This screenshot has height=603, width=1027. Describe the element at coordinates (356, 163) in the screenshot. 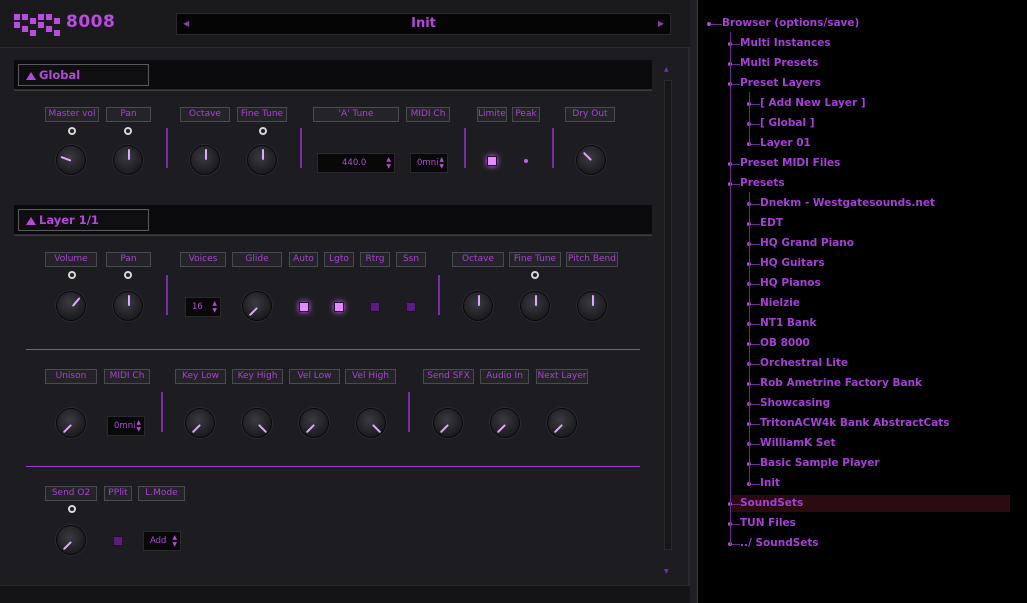

I see `a-tune-field: 440.0 ▲ ▼` at that location.